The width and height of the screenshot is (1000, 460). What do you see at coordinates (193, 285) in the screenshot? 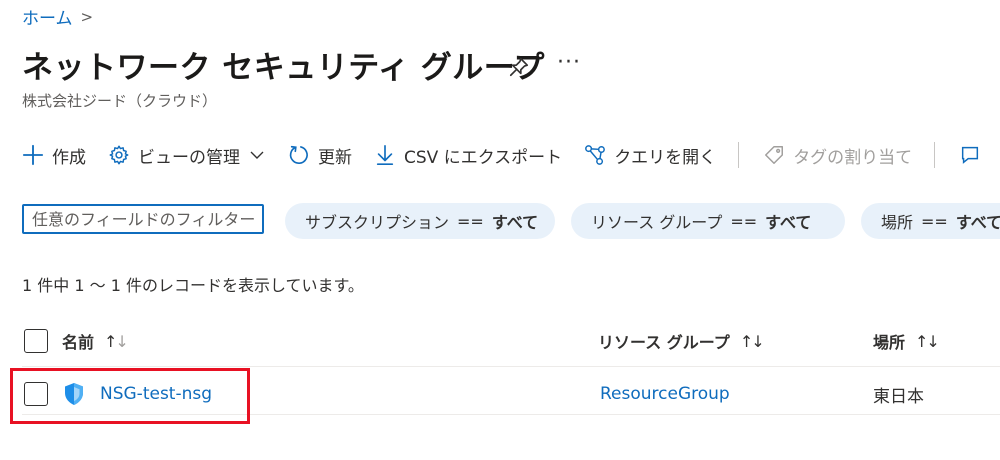
I see `record-count: 1 件中 1 ～ 1 件のレコードを表示しています。` at bounding box center [193, 285].